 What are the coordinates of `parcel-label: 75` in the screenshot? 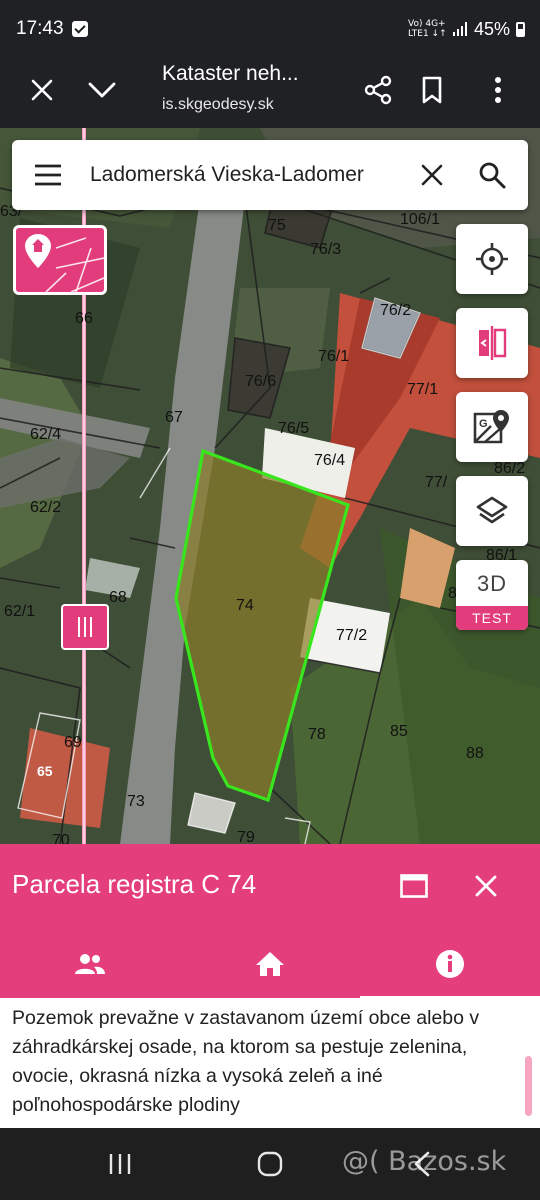 It's located at (277, 225).